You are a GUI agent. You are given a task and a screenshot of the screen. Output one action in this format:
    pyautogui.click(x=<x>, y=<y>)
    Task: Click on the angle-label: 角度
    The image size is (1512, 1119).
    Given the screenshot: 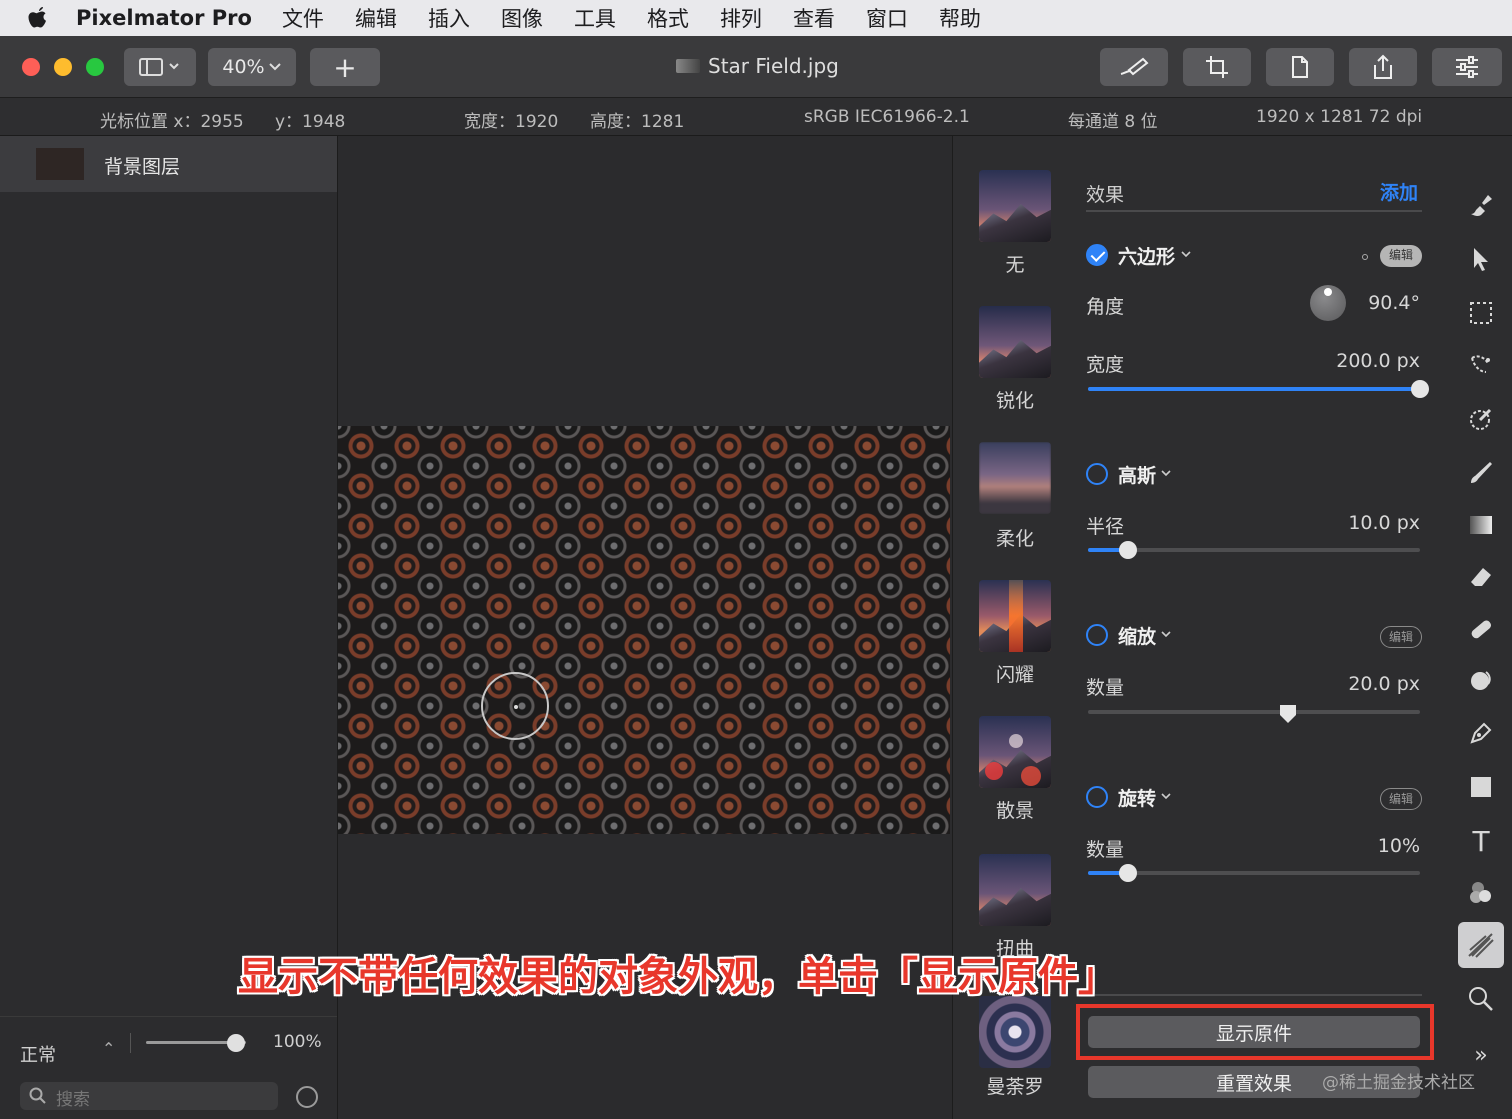 What is the action you would take?
    pyautogui.click(x=1105, y=307)
    